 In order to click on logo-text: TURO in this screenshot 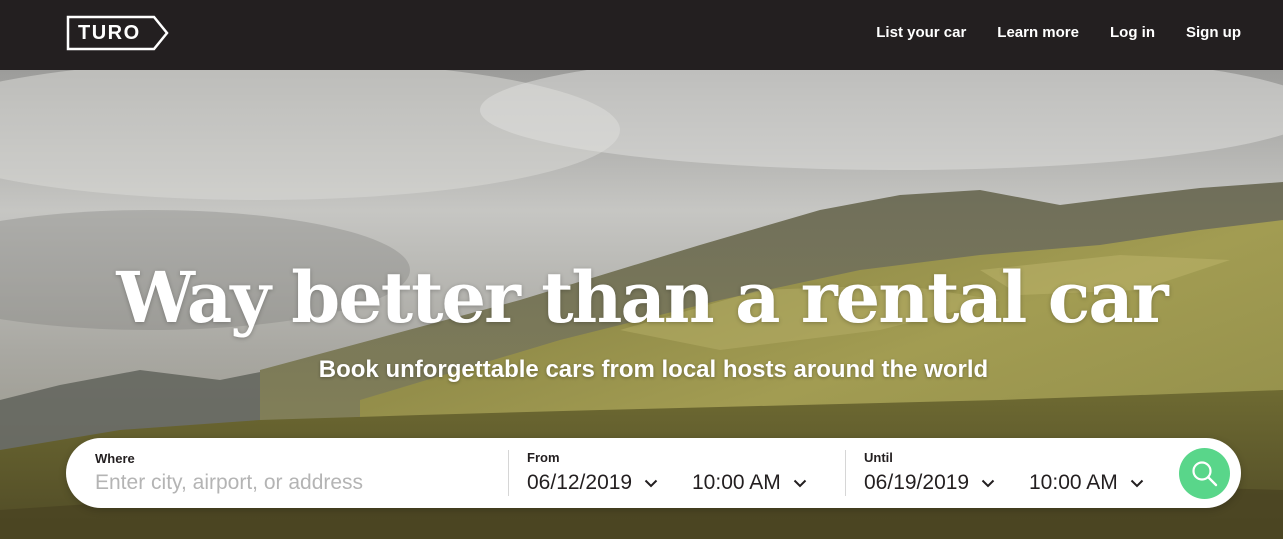, I will do `click(109, 33)`.